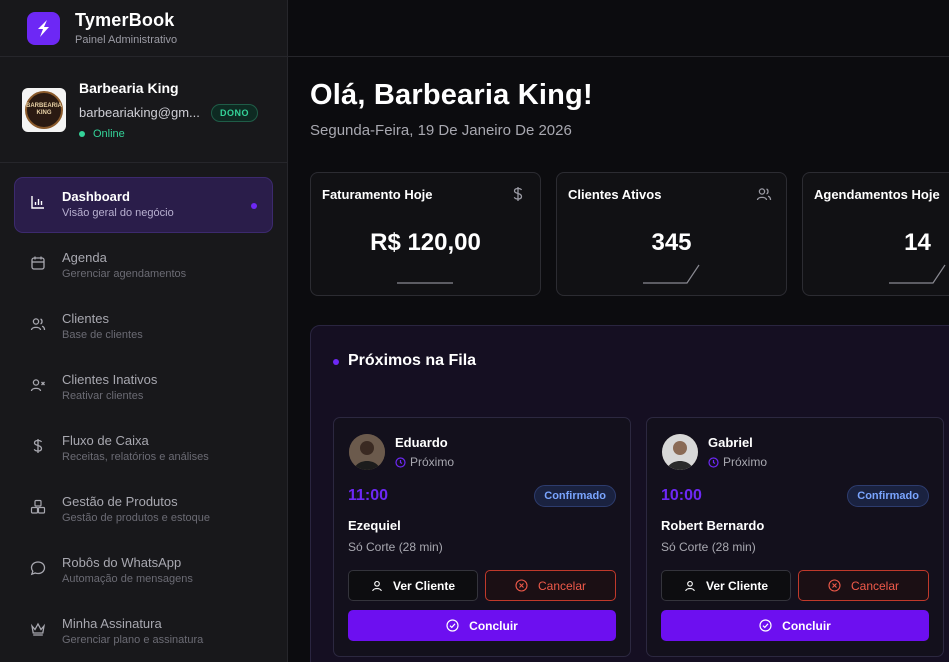  I want to click on sidebar-item-label: Clientes, so click(85, 318).